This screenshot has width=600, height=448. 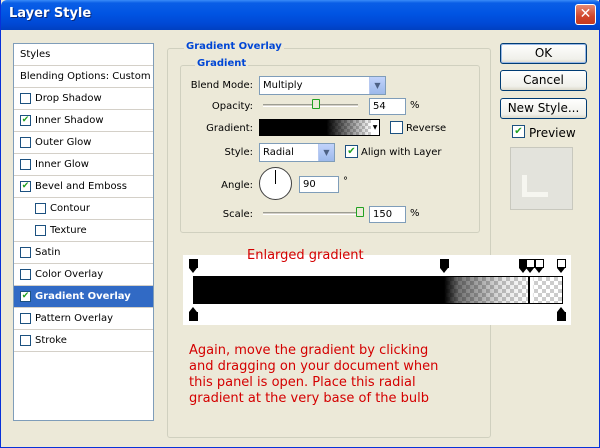 What do you see at coordinates (552, 133) in the screenshot?
I see `preview-label: Preview` at bounding box center [552, 133].